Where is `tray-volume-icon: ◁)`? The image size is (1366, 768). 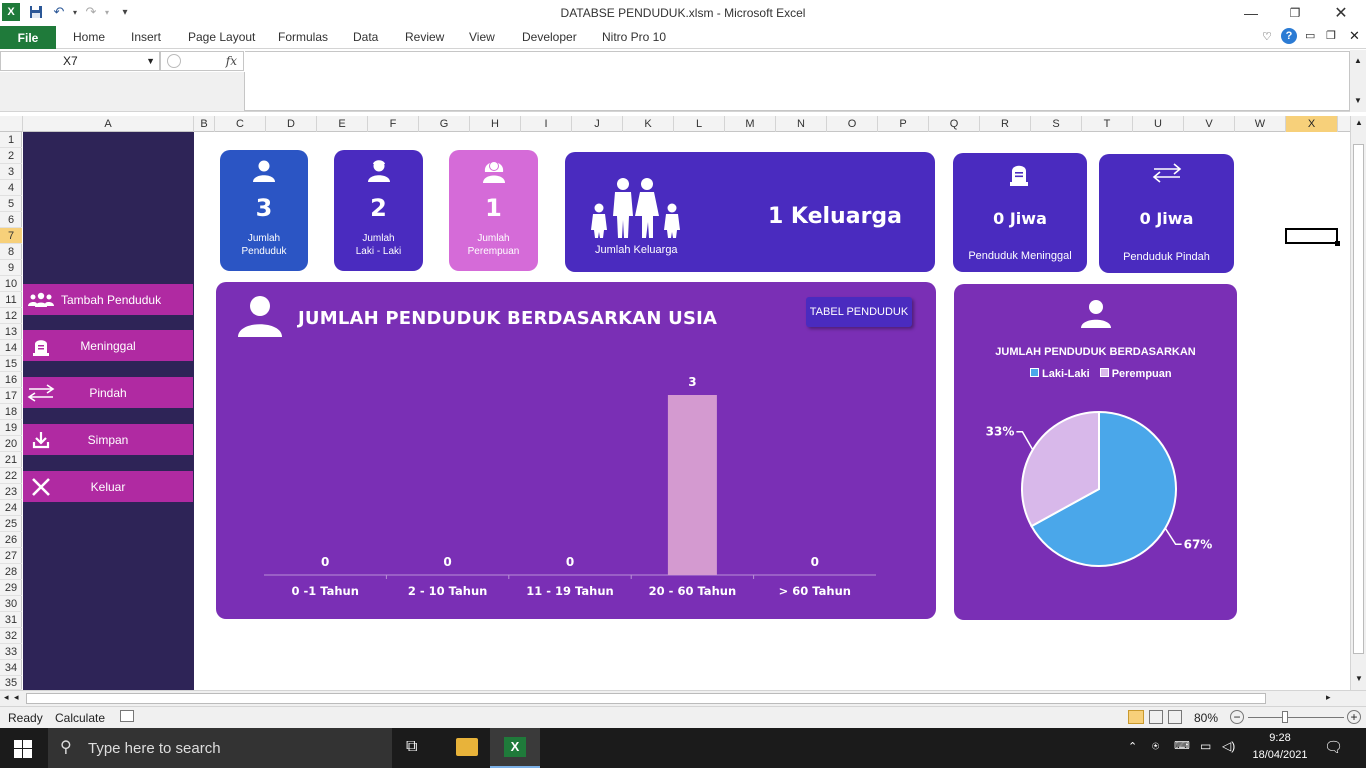 tray-volume-icon: ◁) is located at coordinates (1228, 746).